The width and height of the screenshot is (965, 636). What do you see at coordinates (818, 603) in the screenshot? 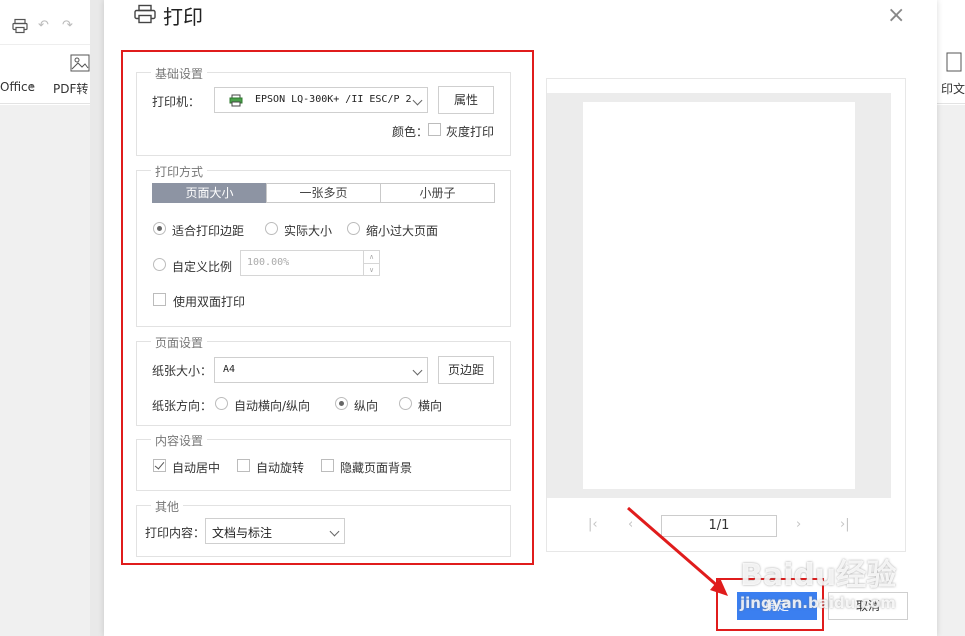
I see `watermark-url: jingyan.baidu.com` at bounding box center [818, 603].